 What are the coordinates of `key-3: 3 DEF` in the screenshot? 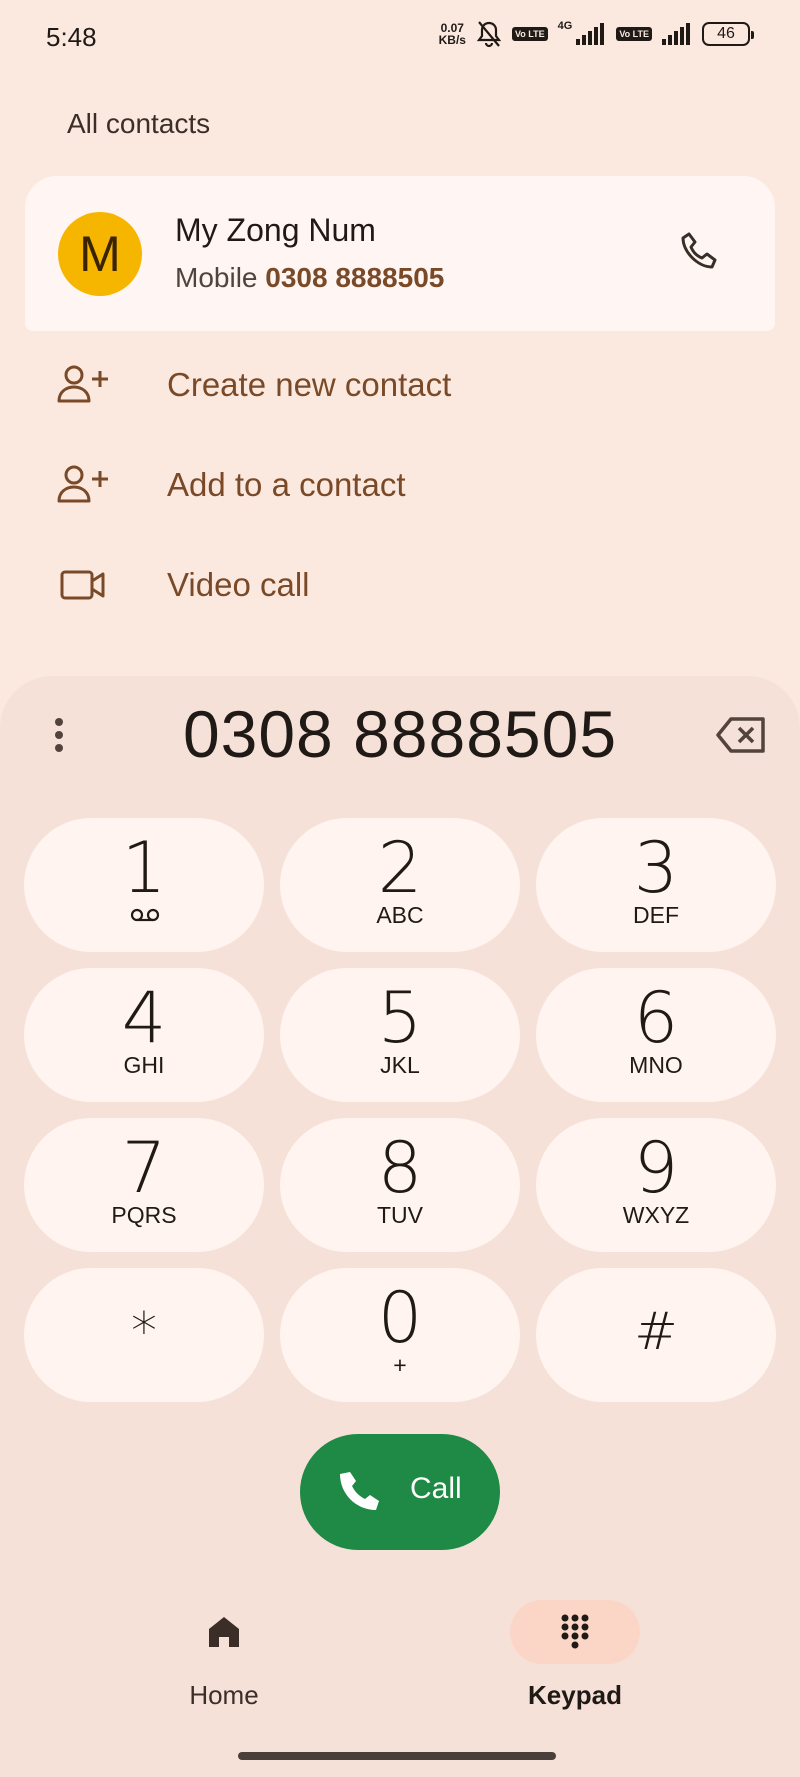 It's located at (656, 885).